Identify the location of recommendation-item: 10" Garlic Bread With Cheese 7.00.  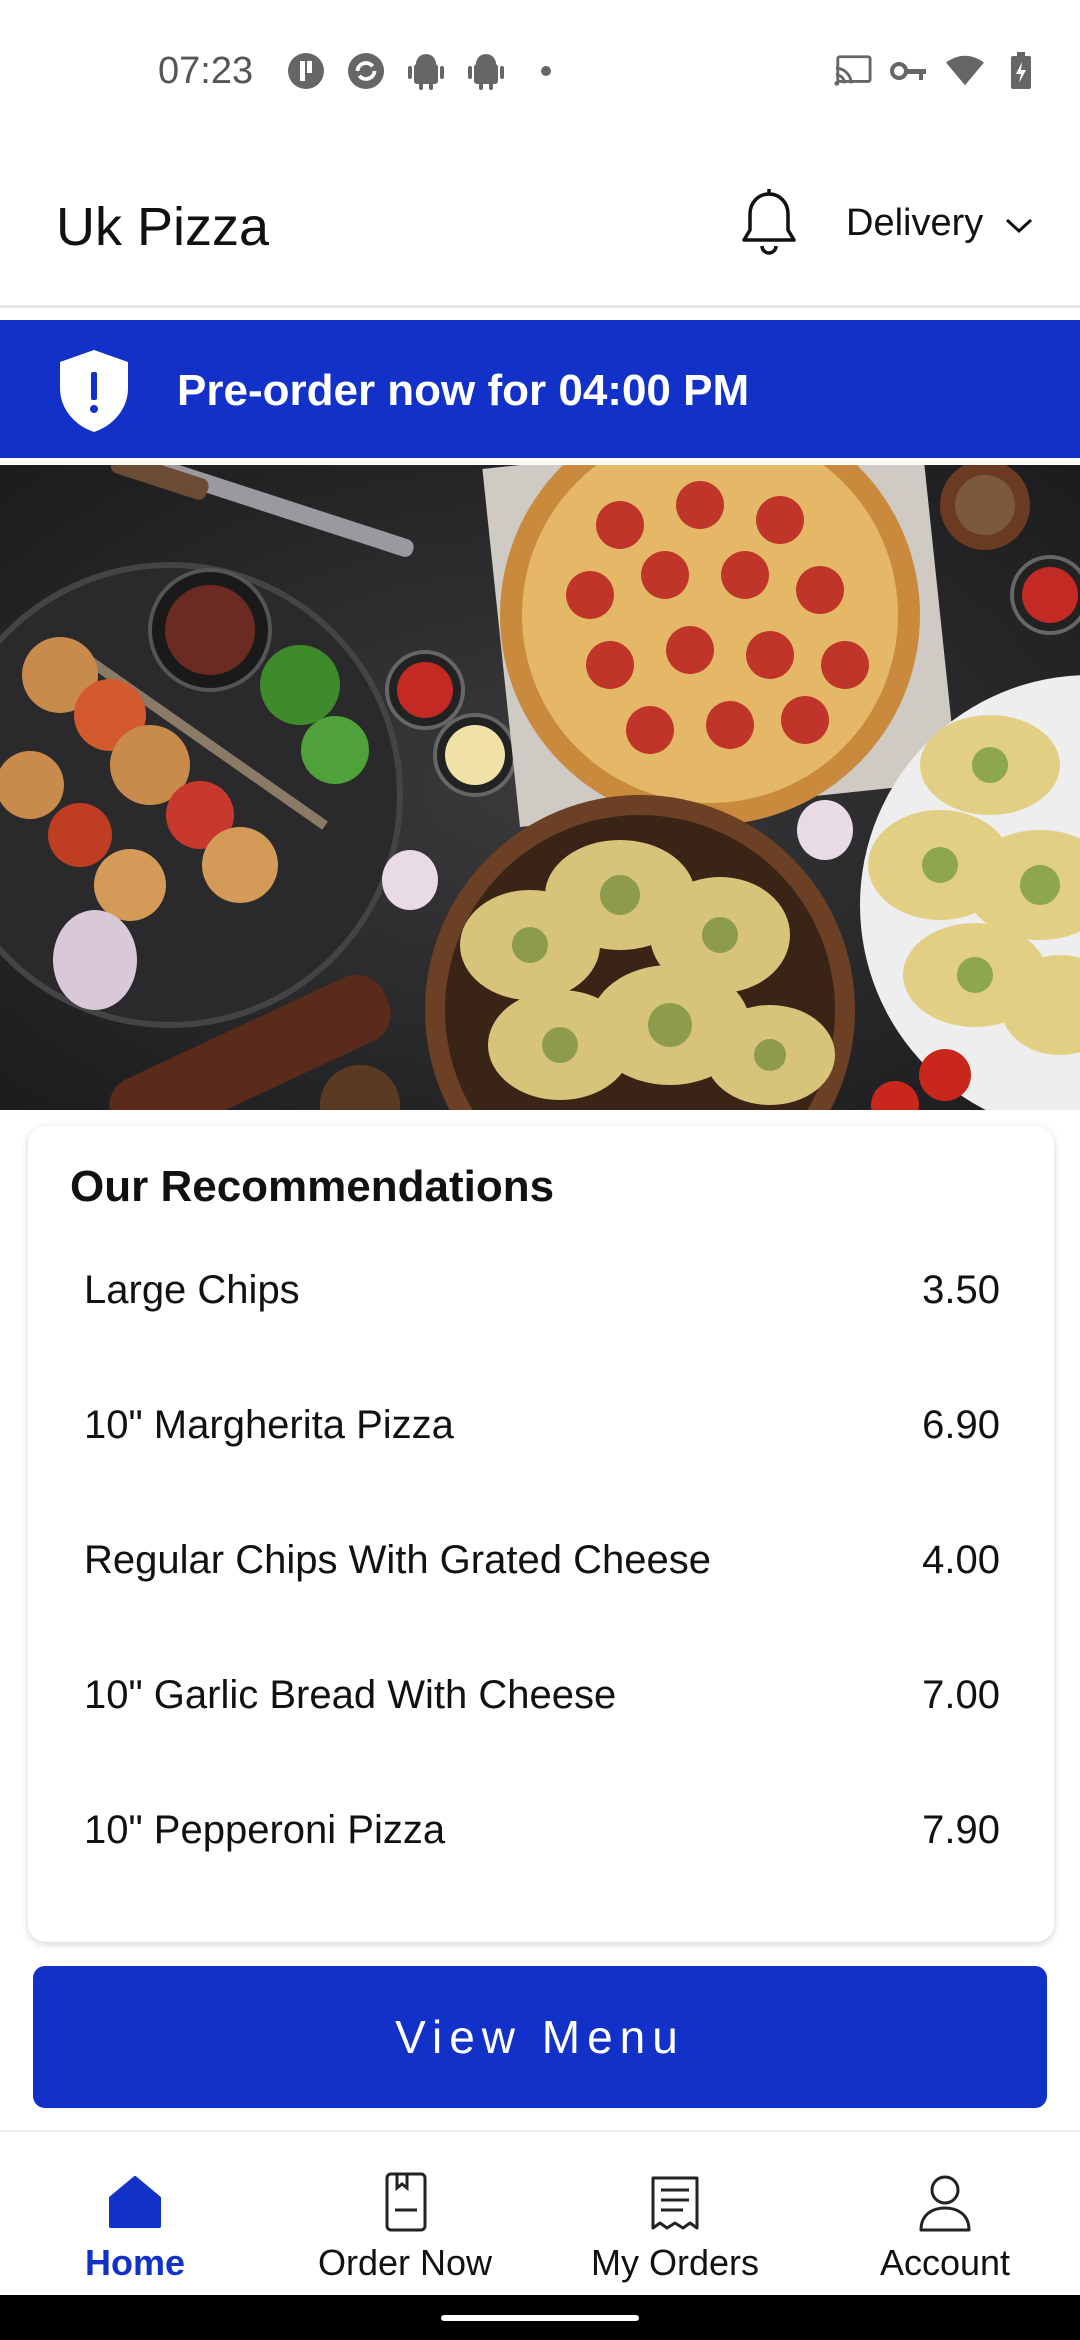
(542, 1718).